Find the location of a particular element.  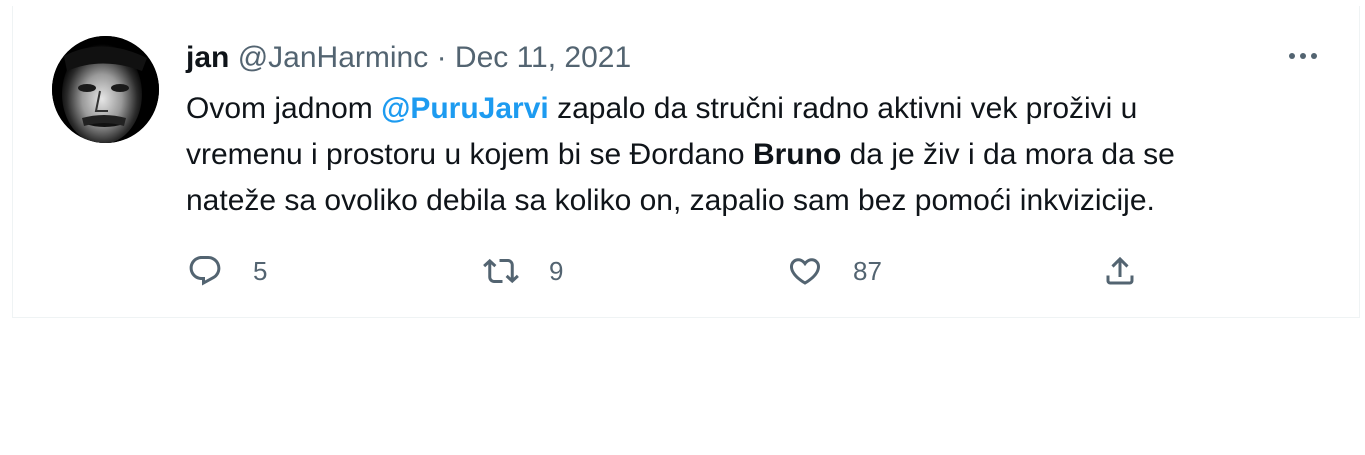

tweet-date: Dec 11, 2021 is located at coordinates (543, 57).